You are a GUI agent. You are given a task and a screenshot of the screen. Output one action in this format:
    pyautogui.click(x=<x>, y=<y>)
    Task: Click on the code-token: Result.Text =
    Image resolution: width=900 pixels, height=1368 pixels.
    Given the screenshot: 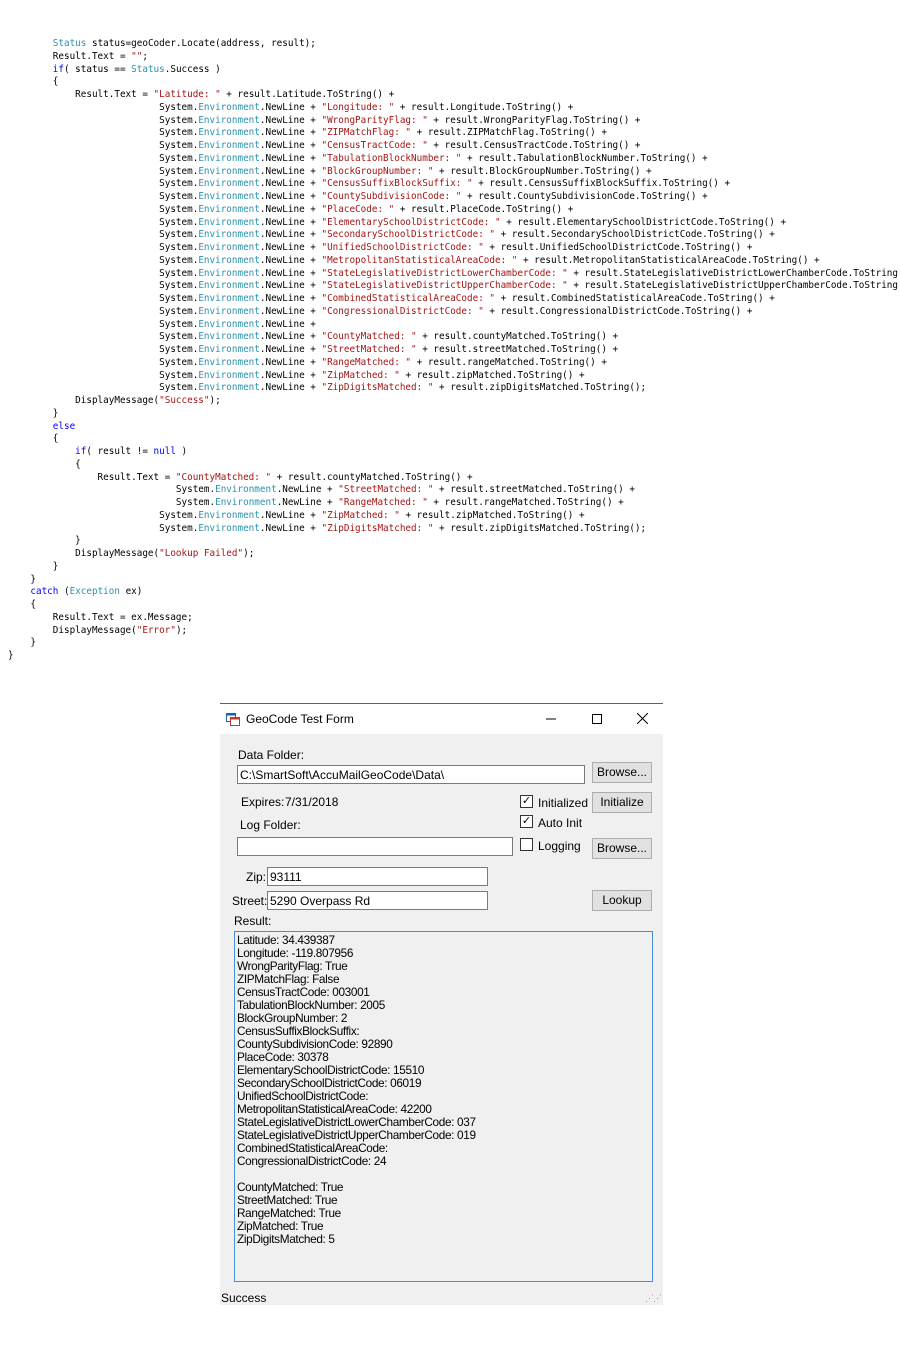 What is the action you would take?
    pyautogui.click(x=92, y=477)
    